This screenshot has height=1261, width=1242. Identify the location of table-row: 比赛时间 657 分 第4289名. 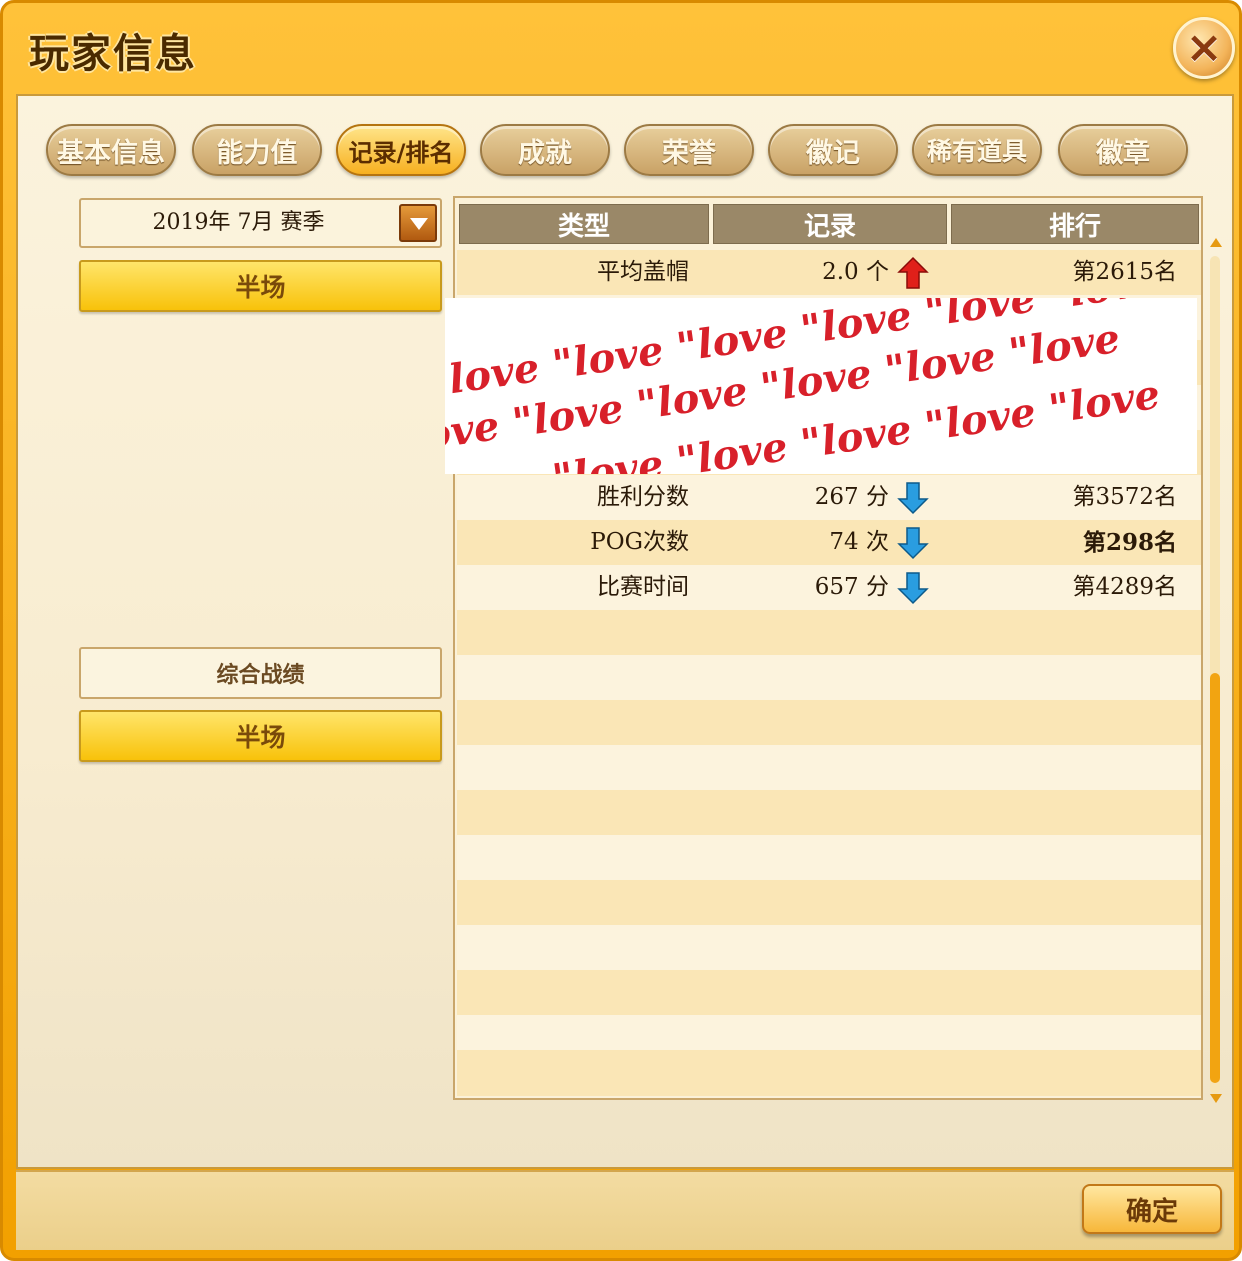
(829, 587).